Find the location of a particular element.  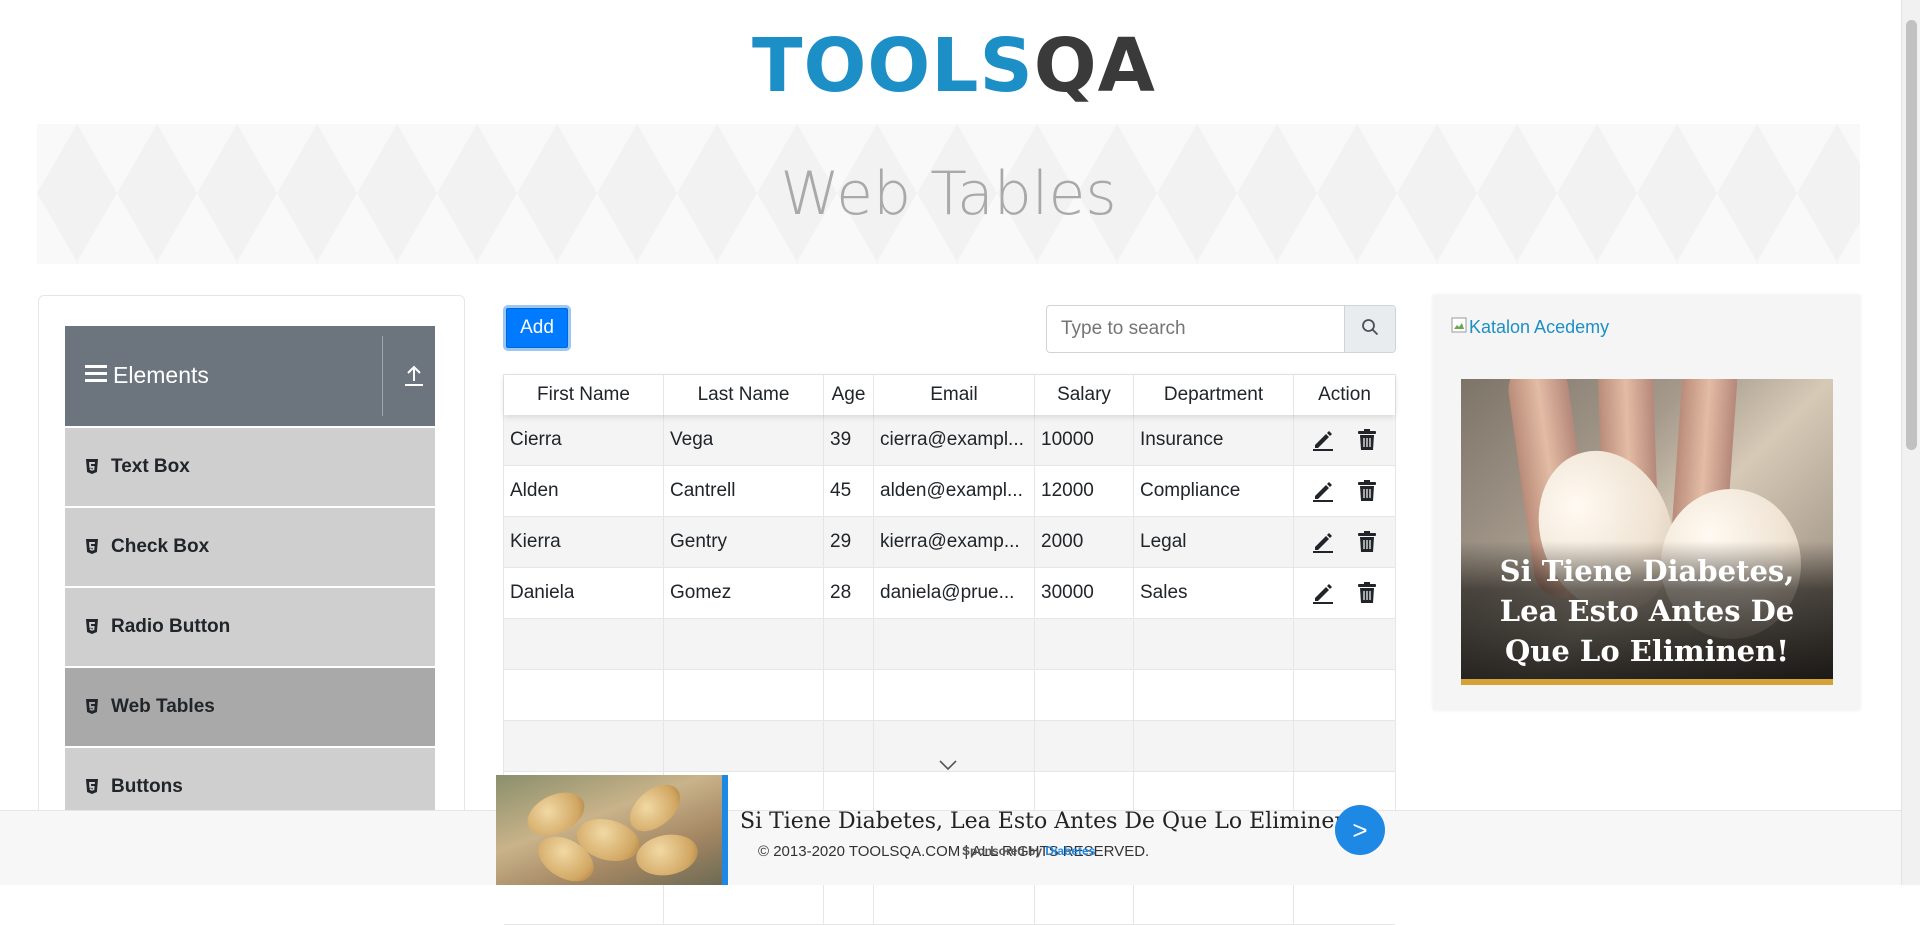

search-input is located at coordinates (1195, 329).